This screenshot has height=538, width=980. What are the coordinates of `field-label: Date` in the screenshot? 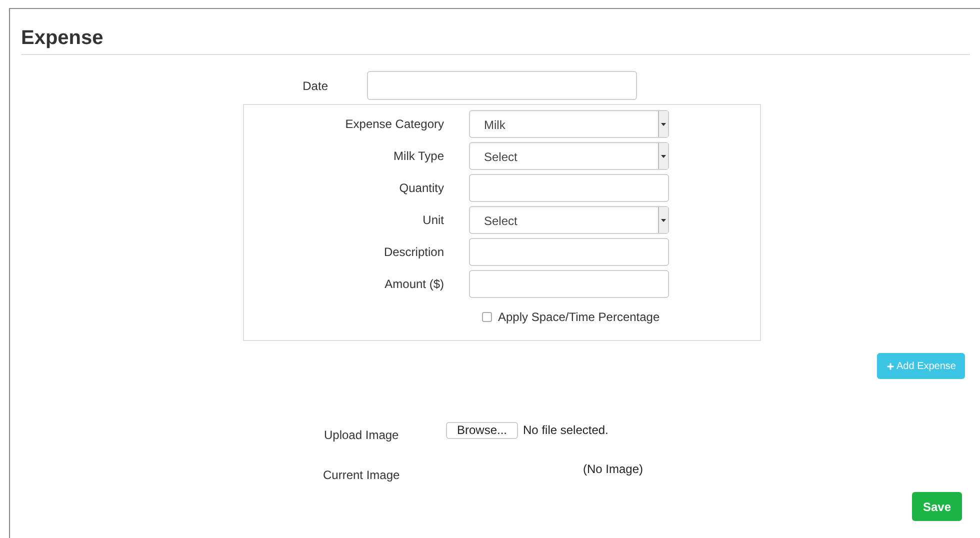 It's located at (315, 86).